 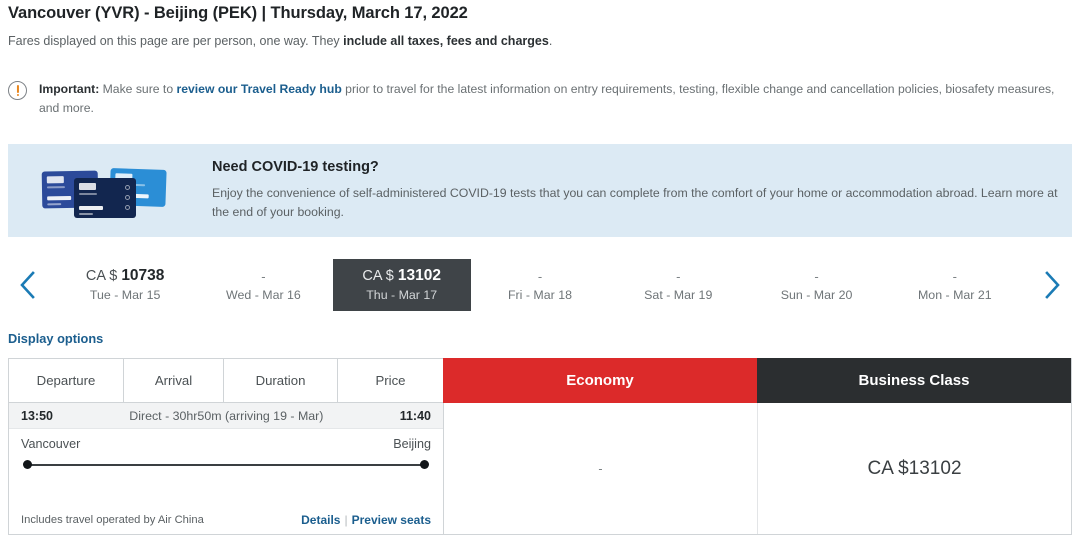 I want to click on date-cell-amount: 13102, so click(x=419, y=275).